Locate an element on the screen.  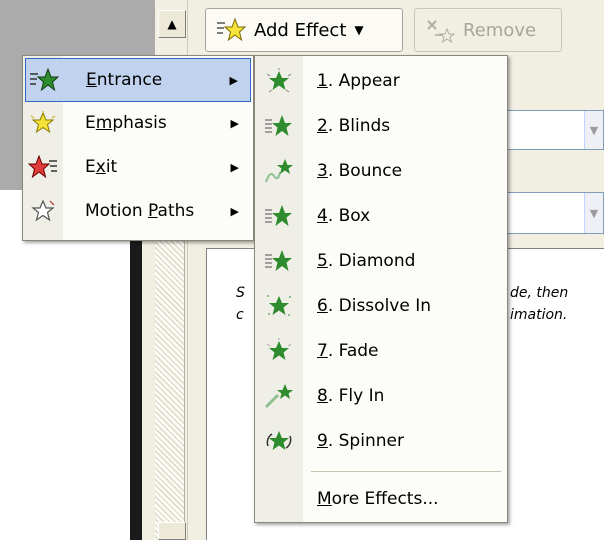
effect-label: 7. Fade is located at coordinates (348, 350).